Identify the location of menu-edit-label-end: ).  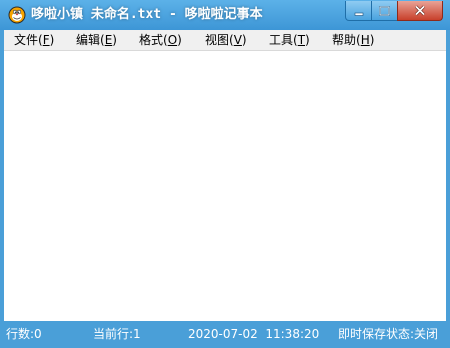
(114, 40).